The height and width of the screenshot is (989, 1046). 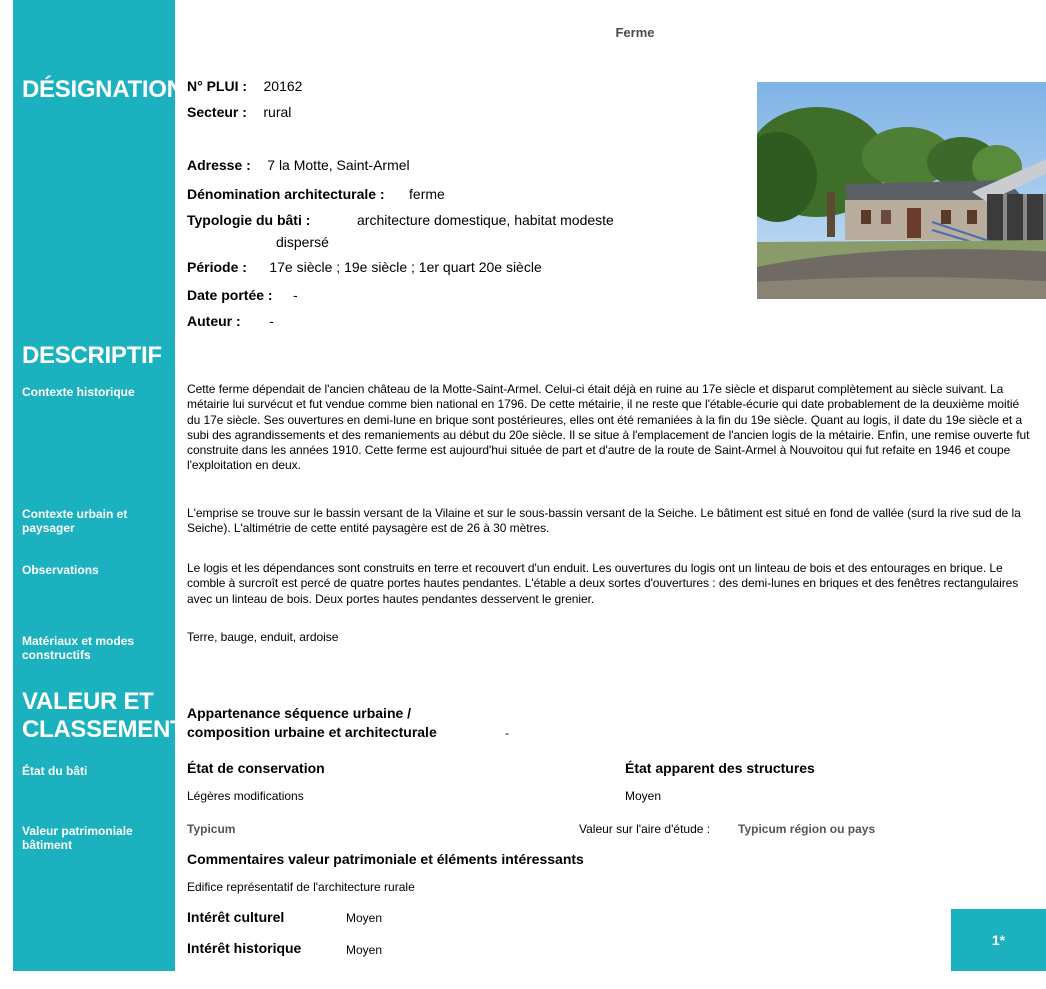 I want to click on date-portee-value: -, so click(x=295, y=295).